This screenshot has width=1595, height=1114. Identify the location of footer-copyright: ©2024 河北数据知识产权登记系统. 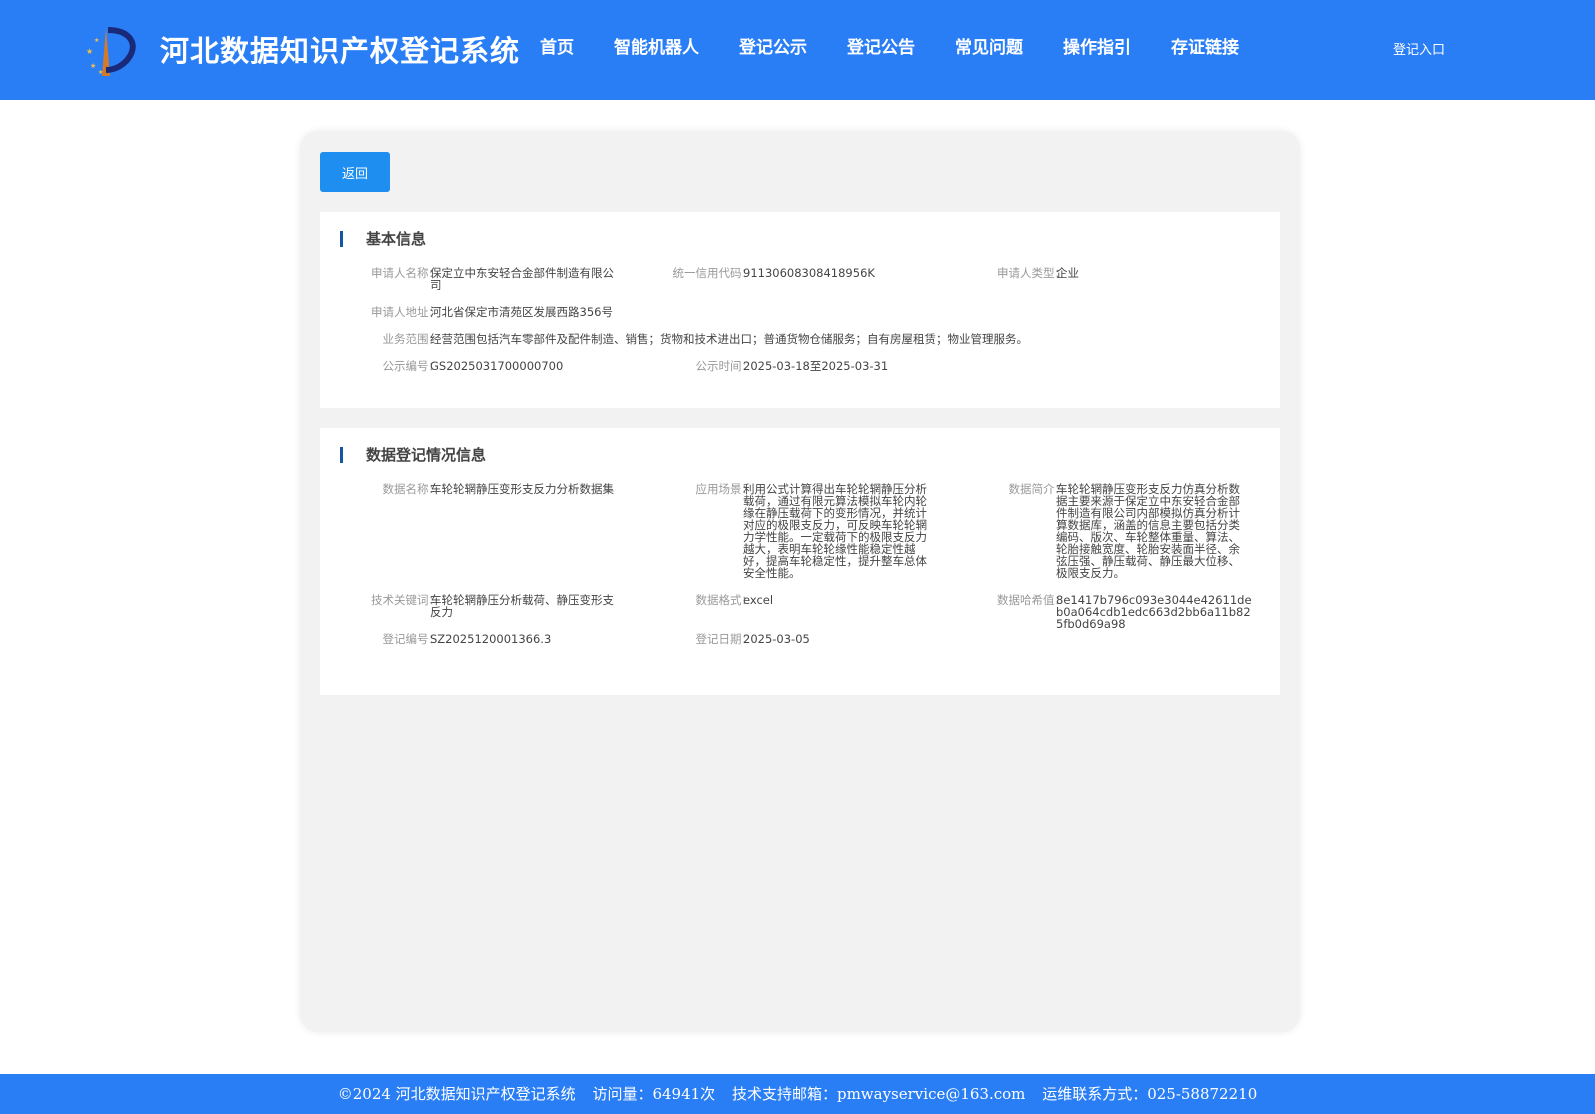
(456, 1094).